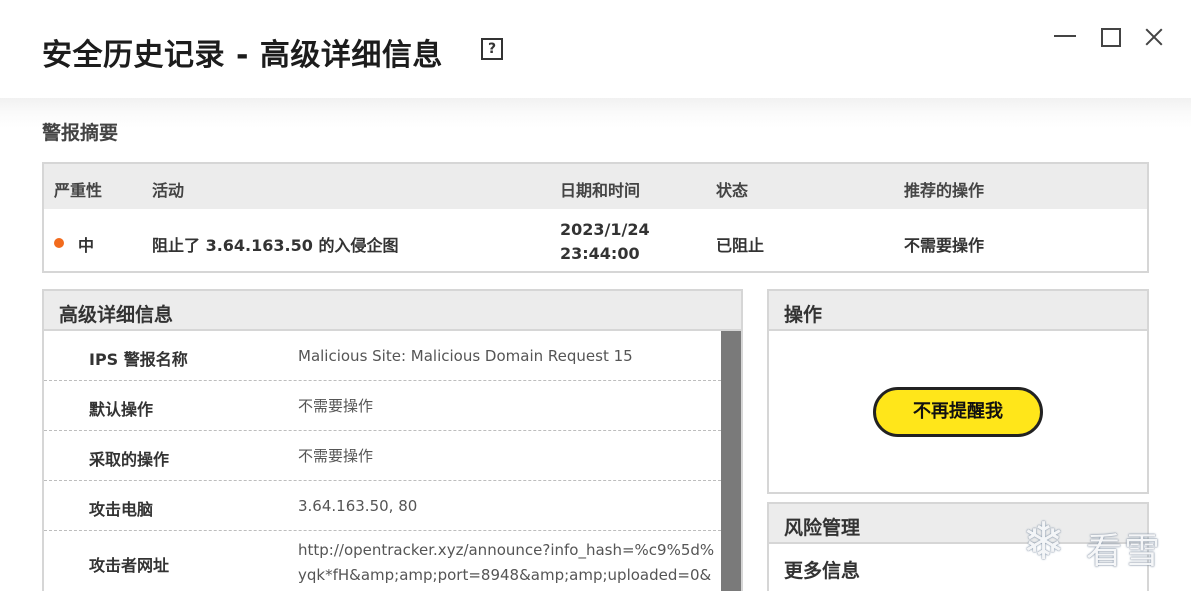 This screenshot has width=1191, height=591. I want to click on detail-value: 3.64.163.50, 80, so click(358, 506).